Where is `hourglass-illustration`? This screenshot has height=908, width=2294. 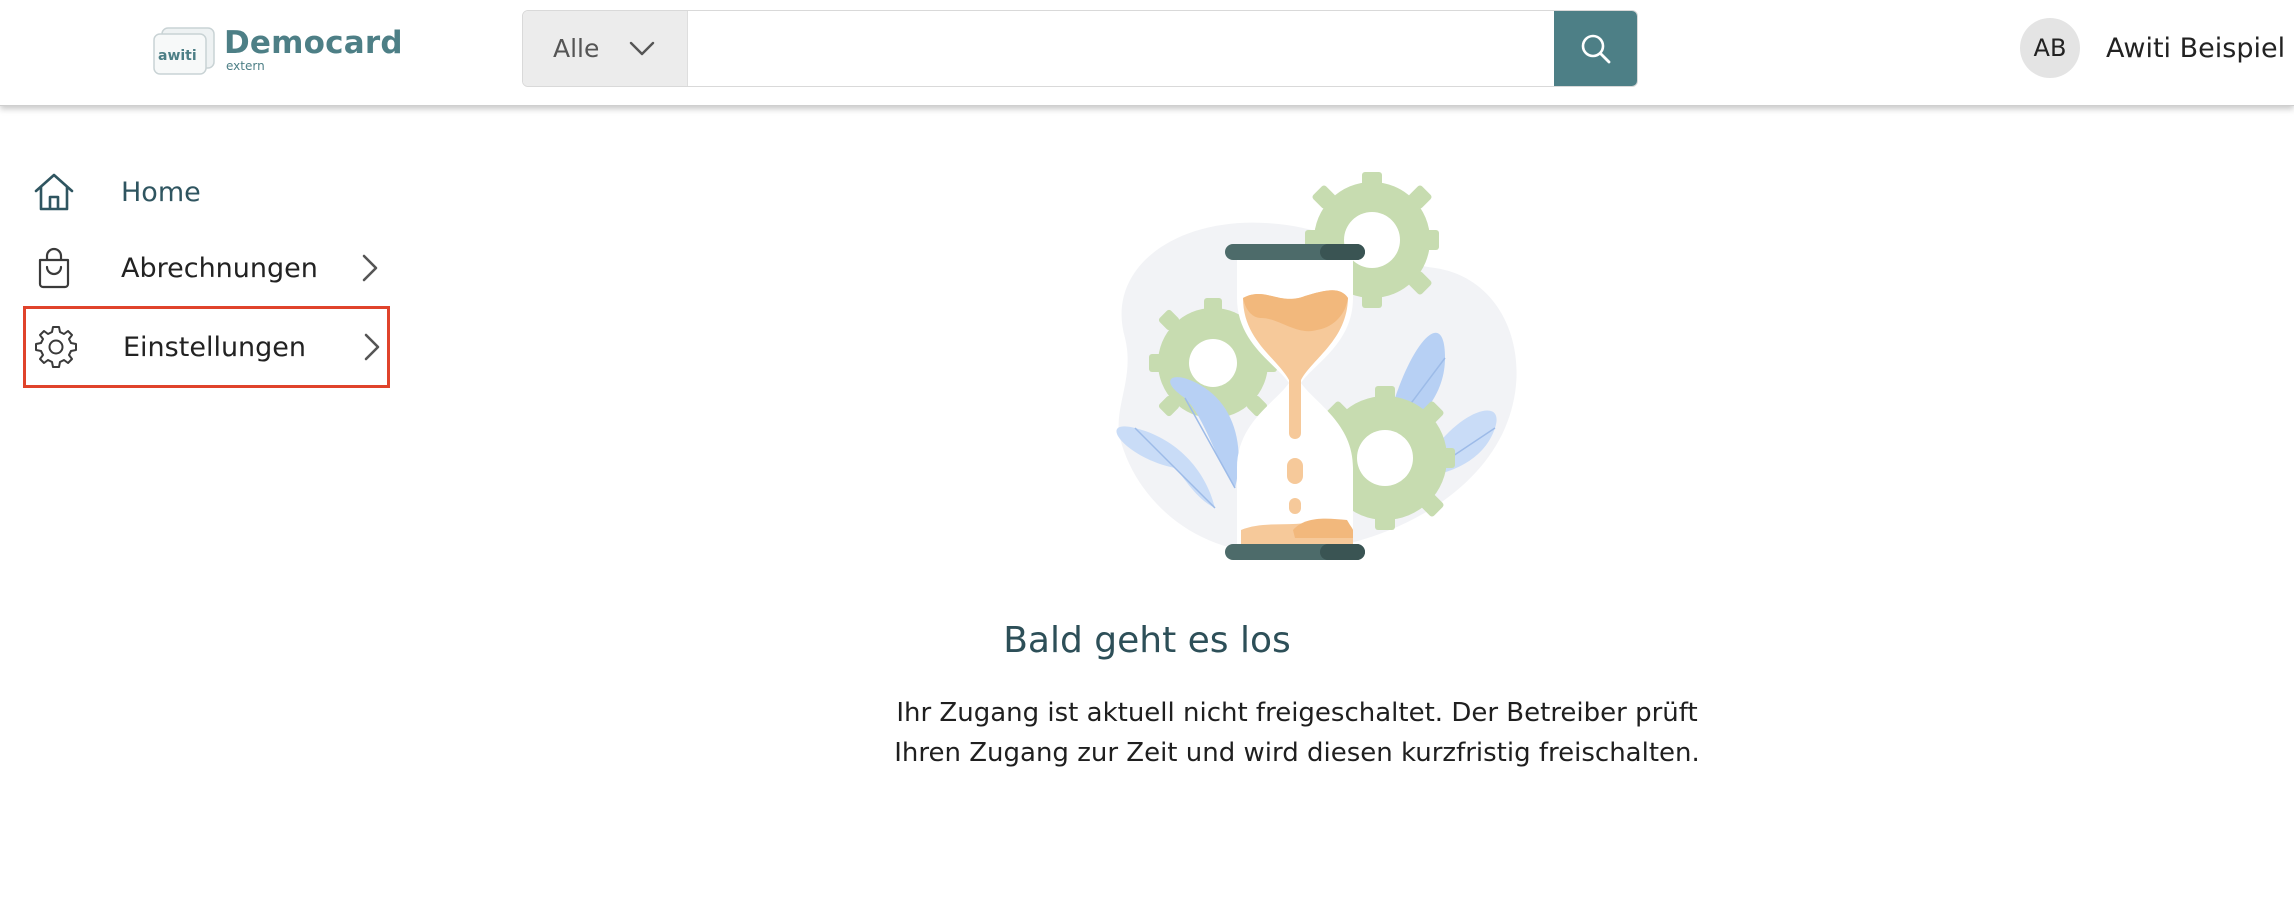
hourglass-illustration is located at coordinates (1295, 371).